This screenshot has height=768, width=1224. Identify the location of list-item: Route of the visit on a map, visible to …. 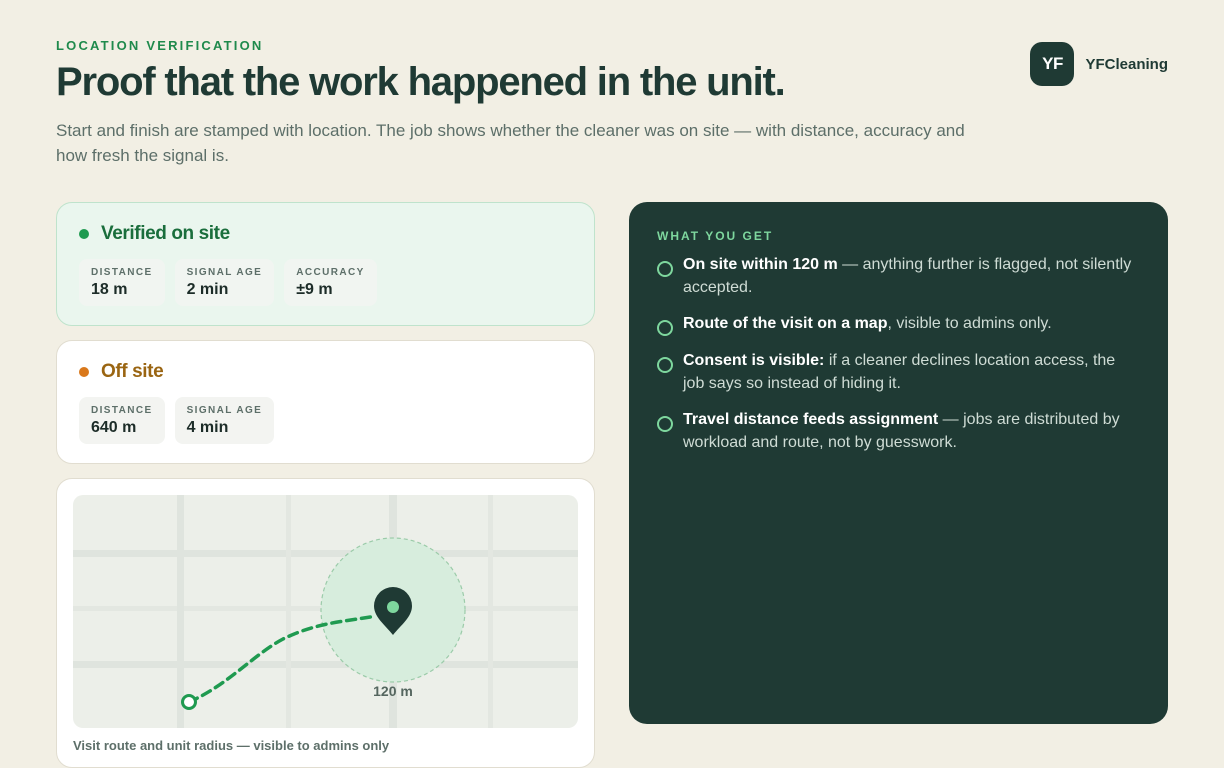
(898, 324).